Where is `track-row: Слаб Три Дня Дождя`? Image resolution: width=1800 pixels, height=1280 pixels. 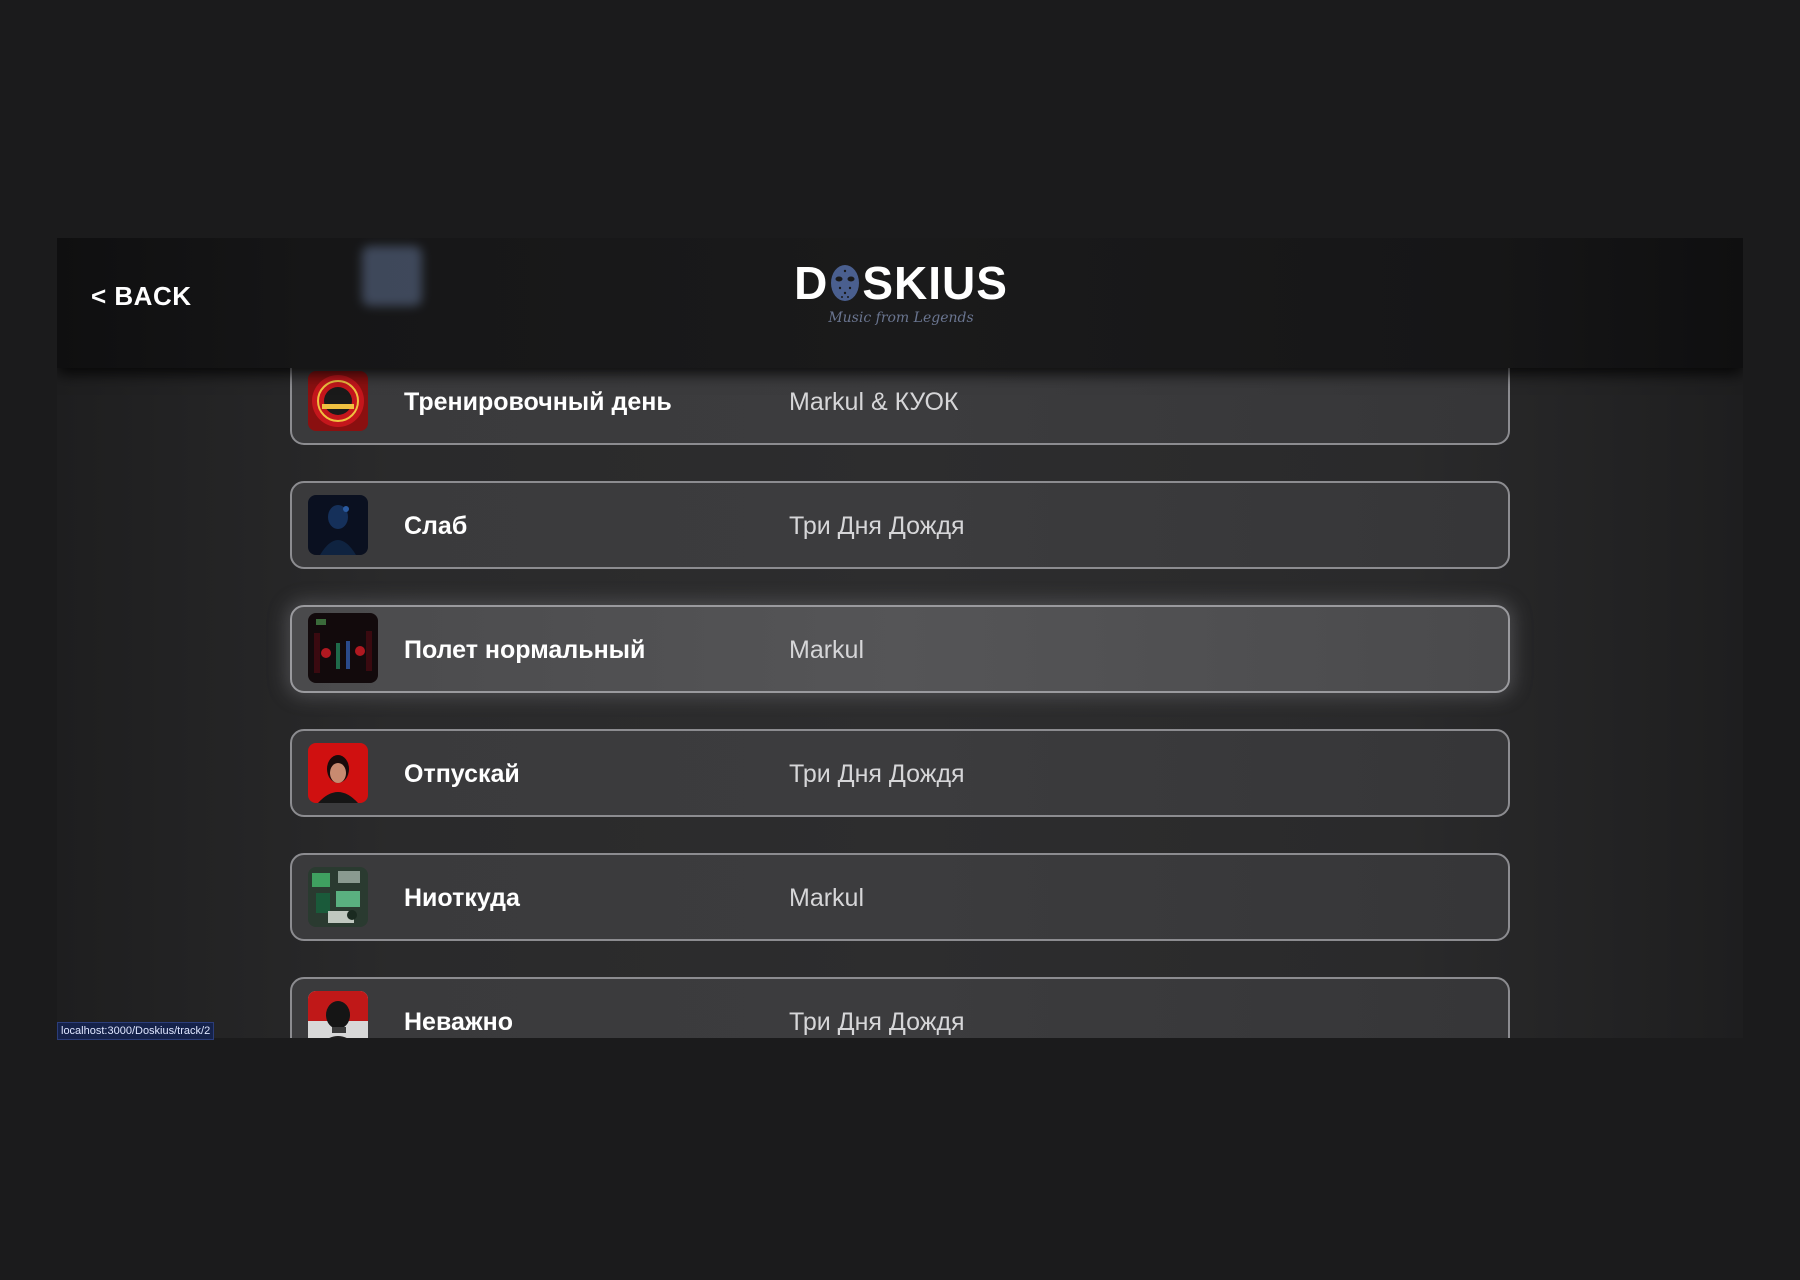
track-row: Слаб Три Дня Дождя is located at coordinates (900, 525).